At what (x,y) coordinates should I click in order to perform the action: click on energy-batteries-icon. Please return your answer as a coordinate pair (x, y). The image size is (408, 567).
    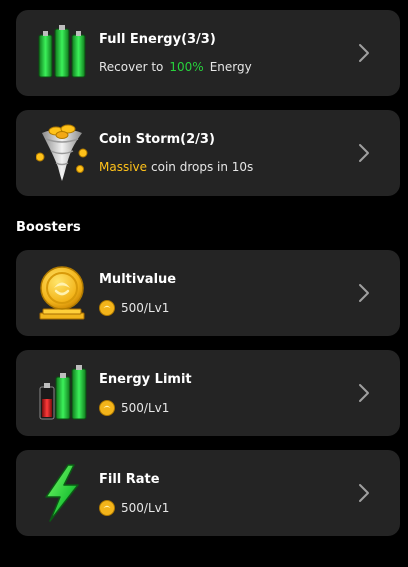
    Looking at the image, I should click on (62, 393).